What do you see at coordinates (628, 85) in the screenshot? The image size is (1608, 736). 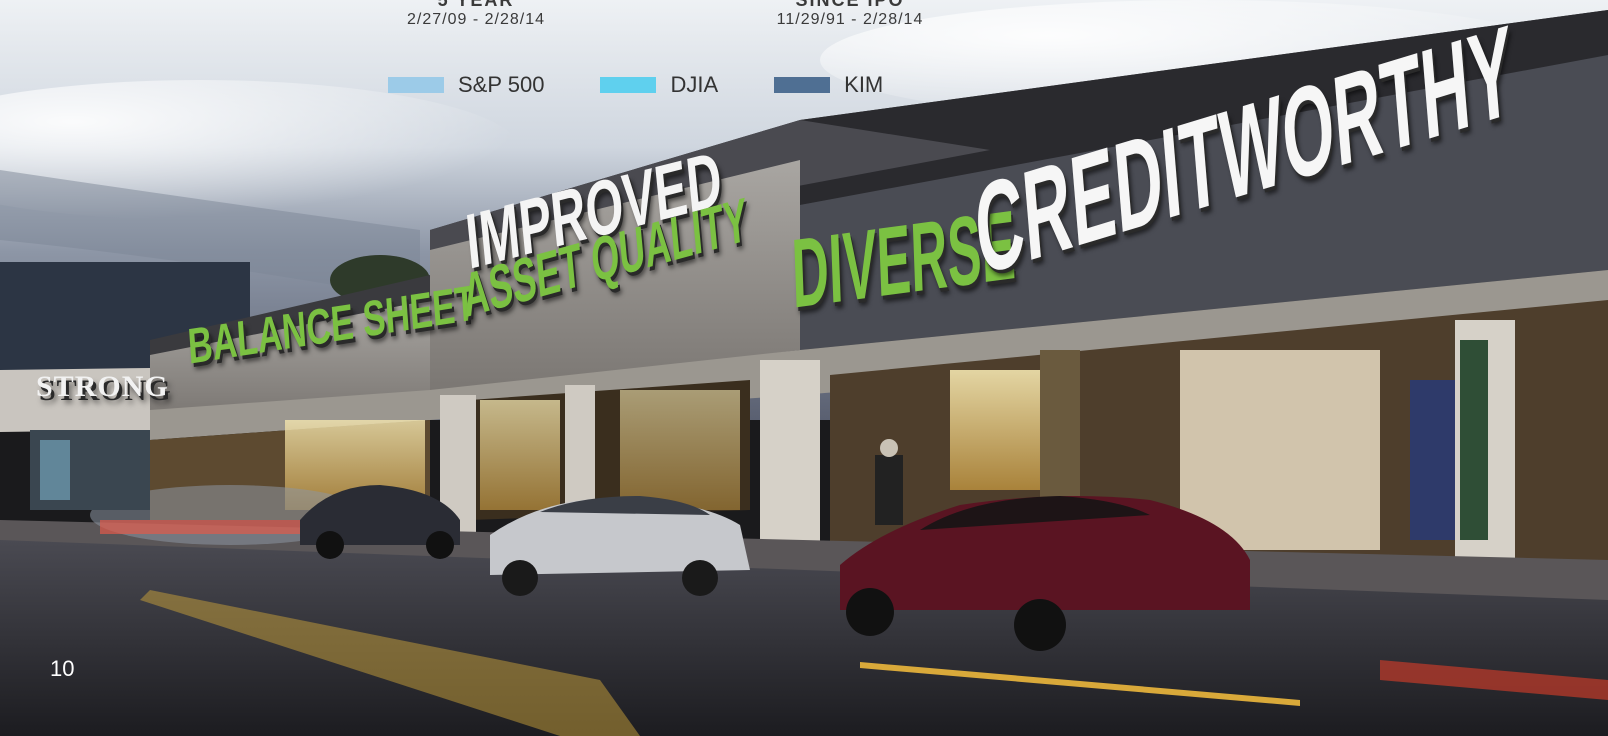 I see `legend-swatch-djia` at bounding box center [628, 85].